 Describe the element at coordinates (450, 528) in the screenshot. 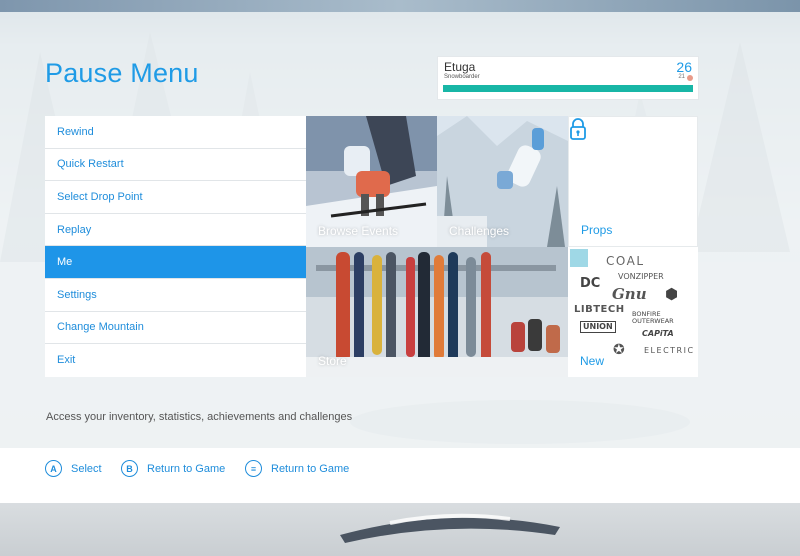

I see `snowboard-silhouette` at that location.